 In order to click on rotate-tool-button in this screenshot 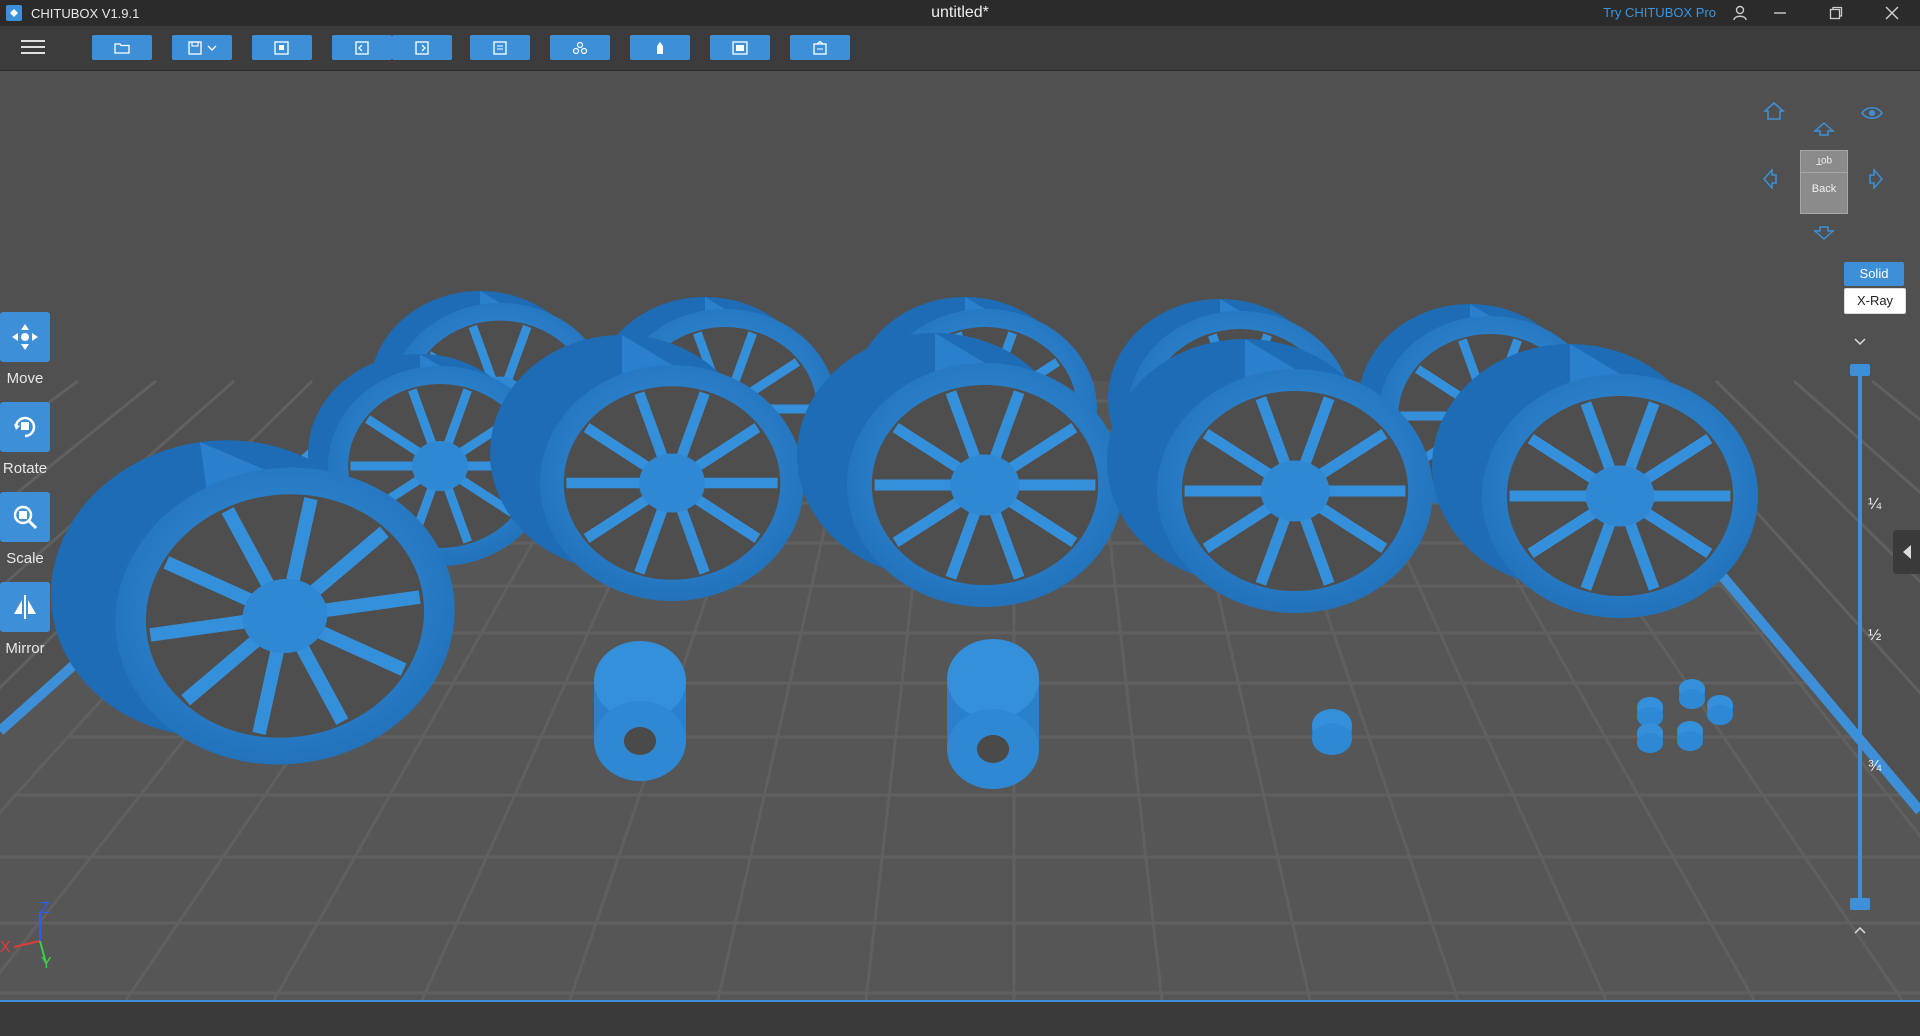, I will do `click(25, 427)`.